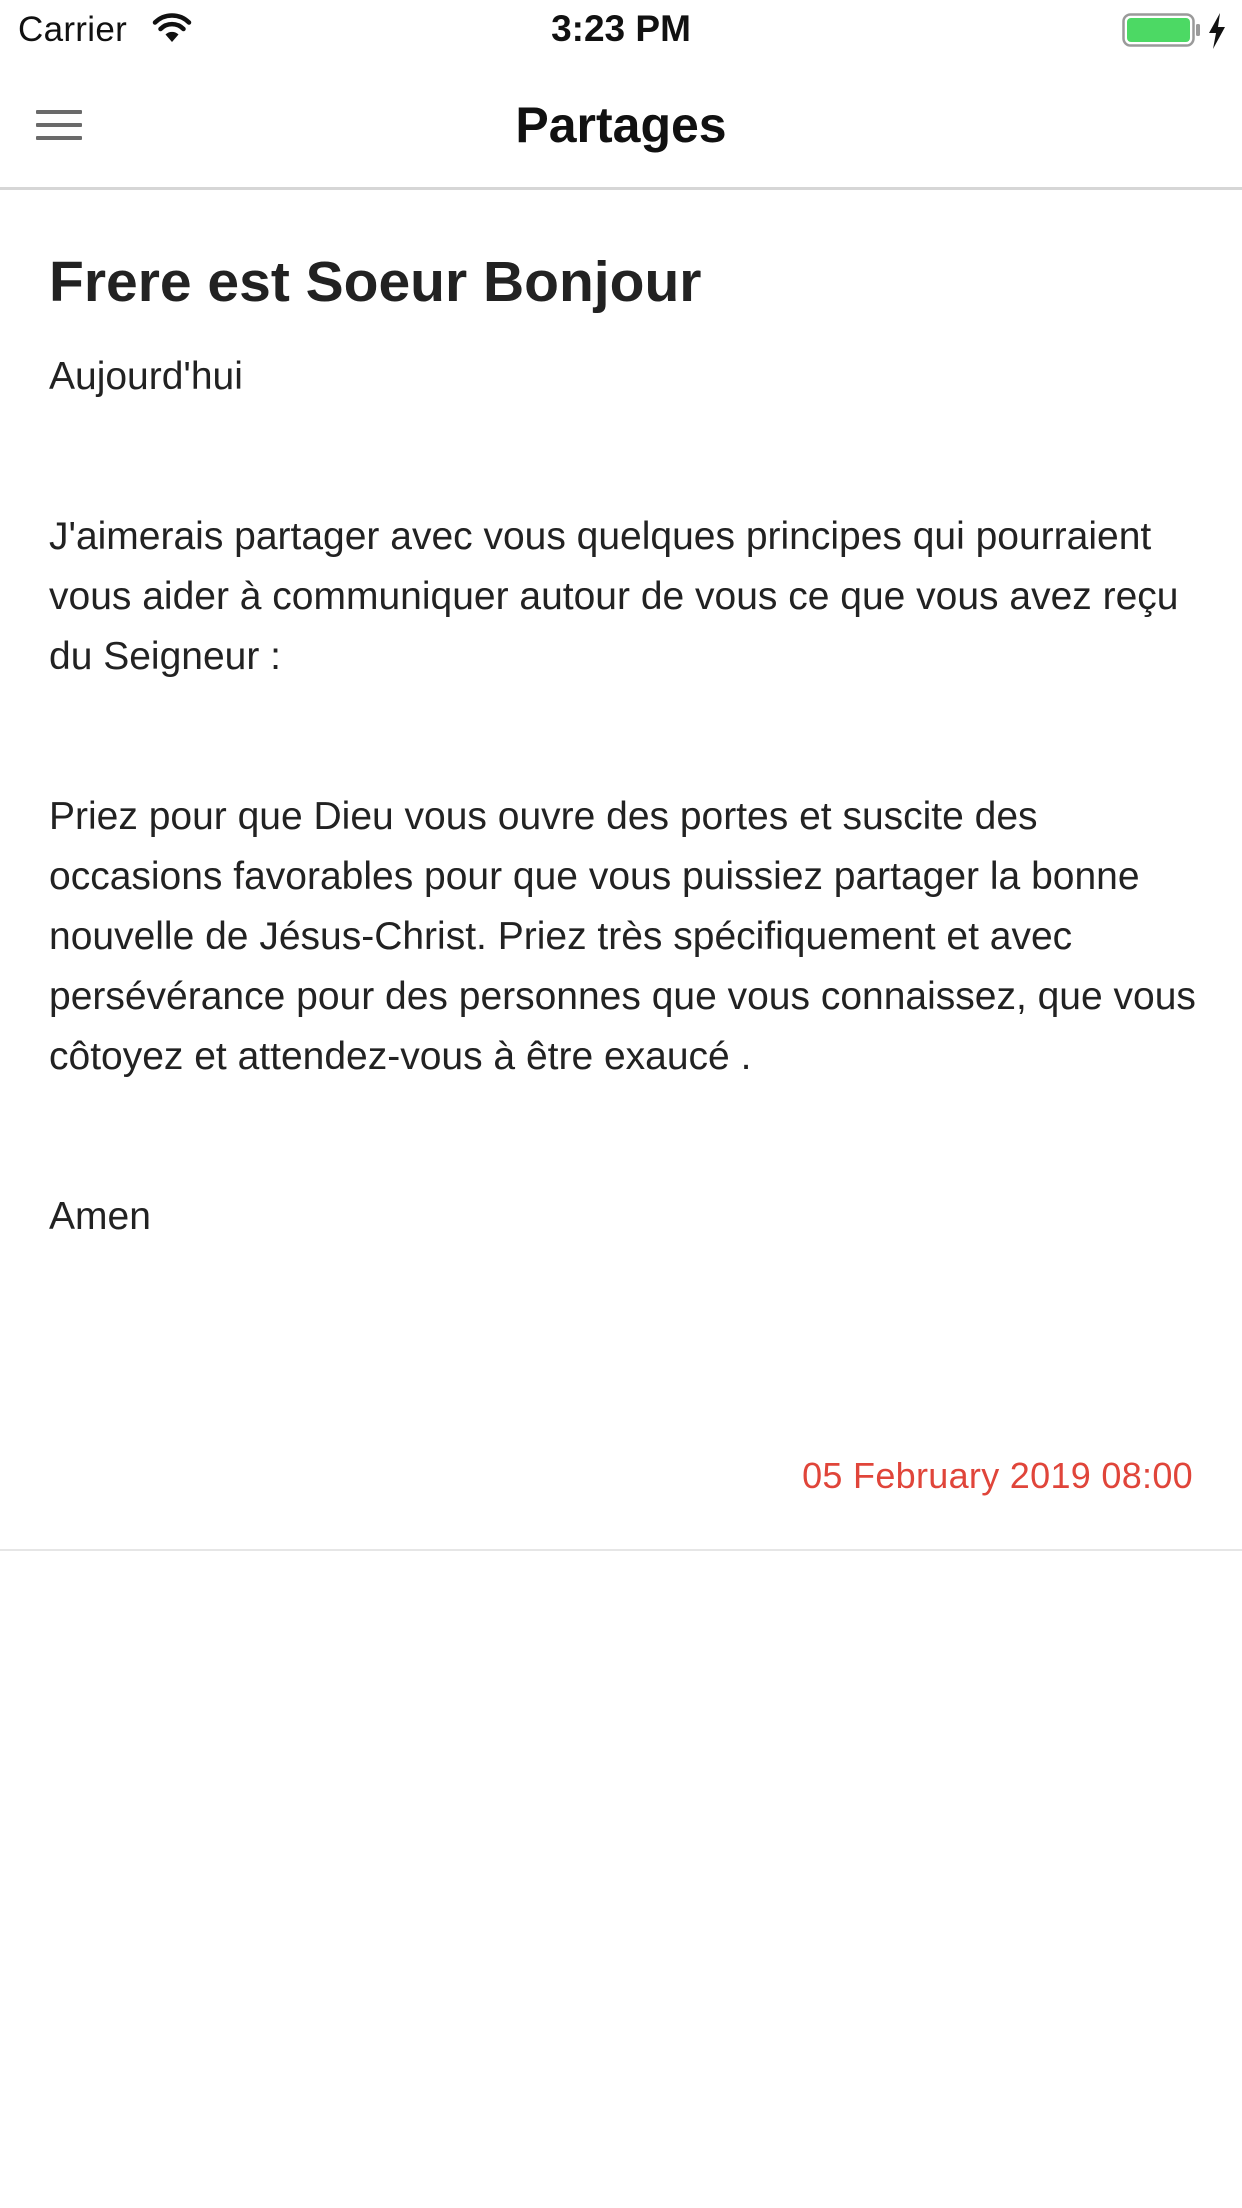 This screenshot has width=1242, height=2208. What do you see at coordinates (146, 376) in the screenshot?
I see `article-paragraph: Aujourd'hui` at bounding box center [146, 376].